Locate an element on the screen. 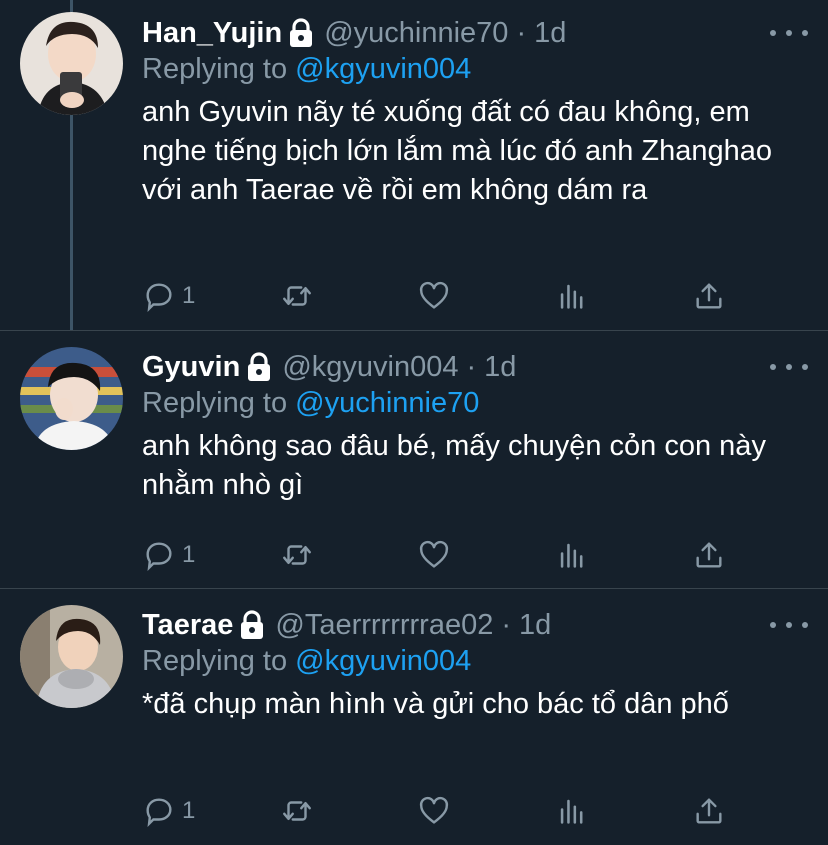 This screenshot has height=845, width=828. display-name: Taerae is located at coordinates (187, 625).